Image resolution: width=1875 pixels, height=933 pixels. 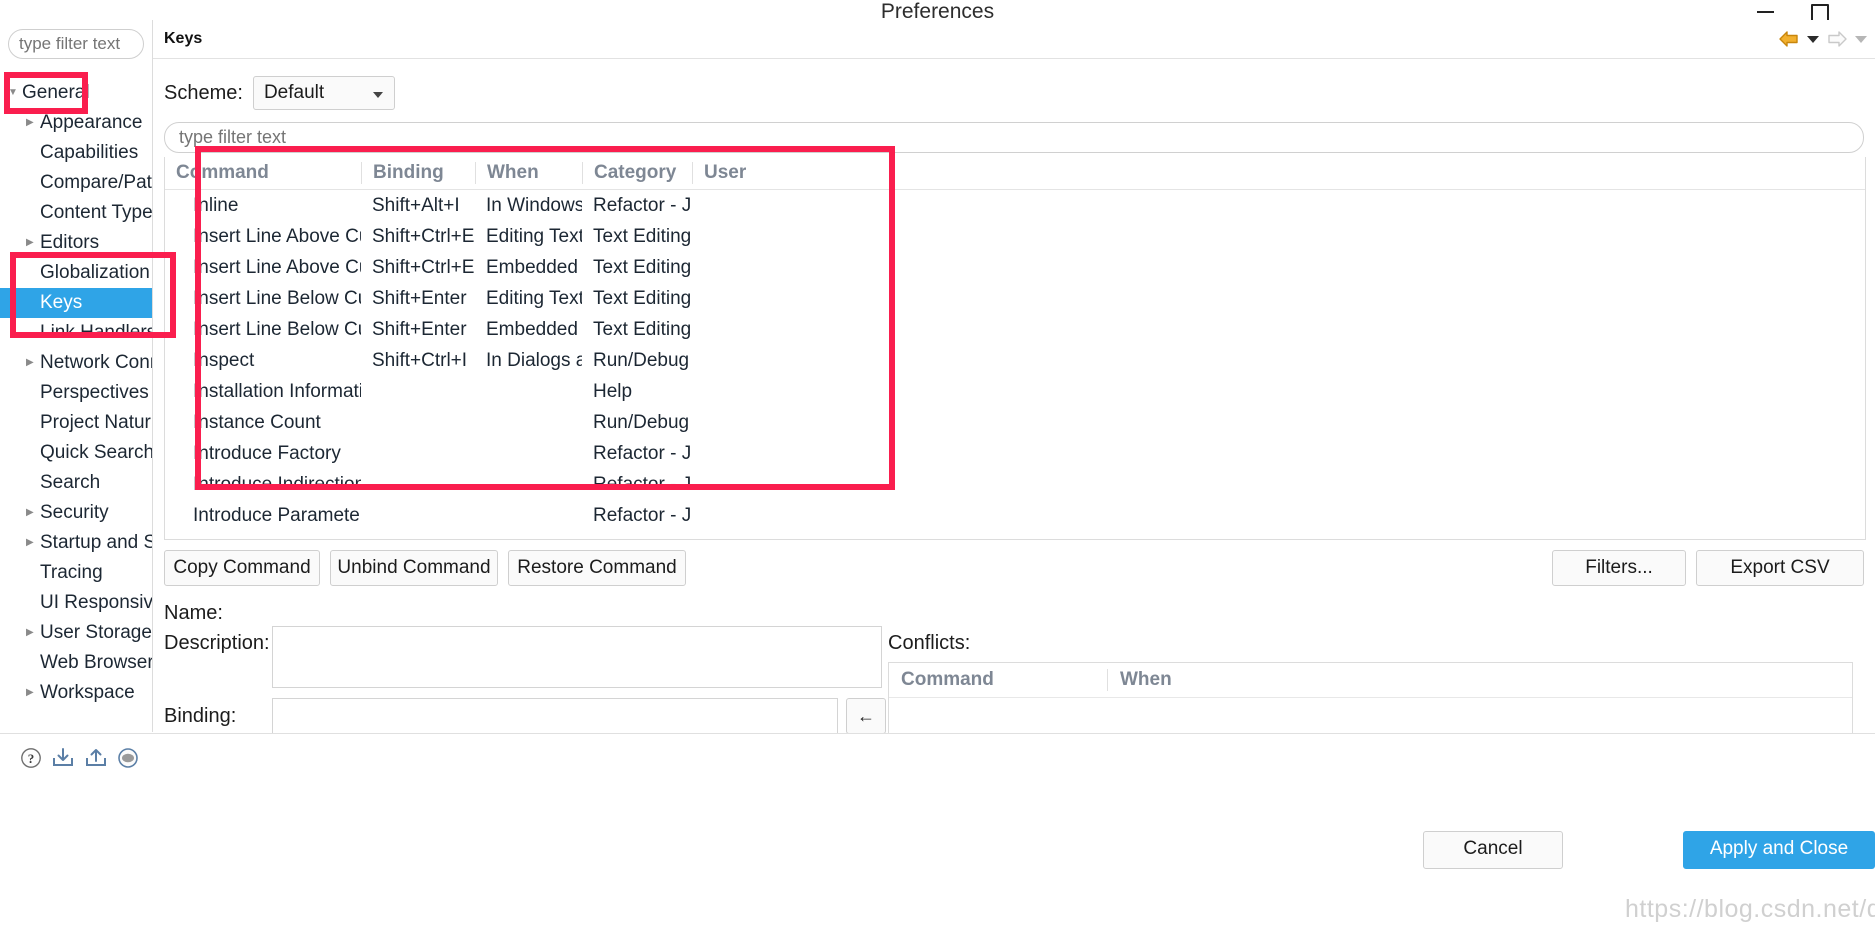 I want to click on sidebar-item-tracing: Tracing, so click(x=76, y=573).